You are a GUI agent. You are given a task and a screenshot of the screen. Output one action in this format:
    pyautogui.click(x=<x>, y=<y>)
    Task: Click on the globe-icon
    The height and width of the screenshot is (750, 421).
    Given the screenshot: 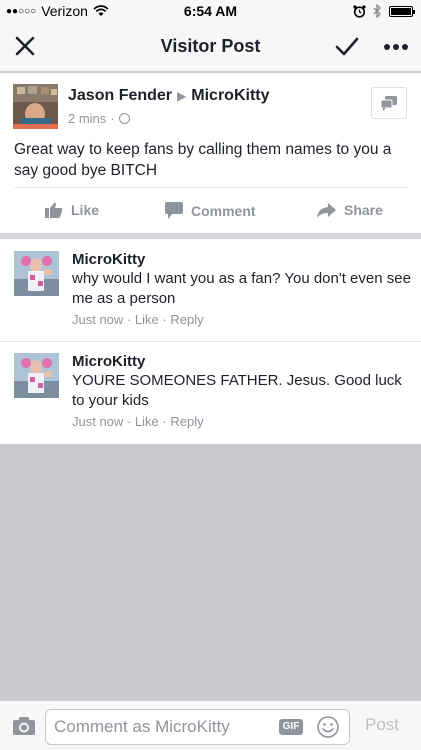 What is the action you would take?
    pyautogui.click(x=124, y=118)
    